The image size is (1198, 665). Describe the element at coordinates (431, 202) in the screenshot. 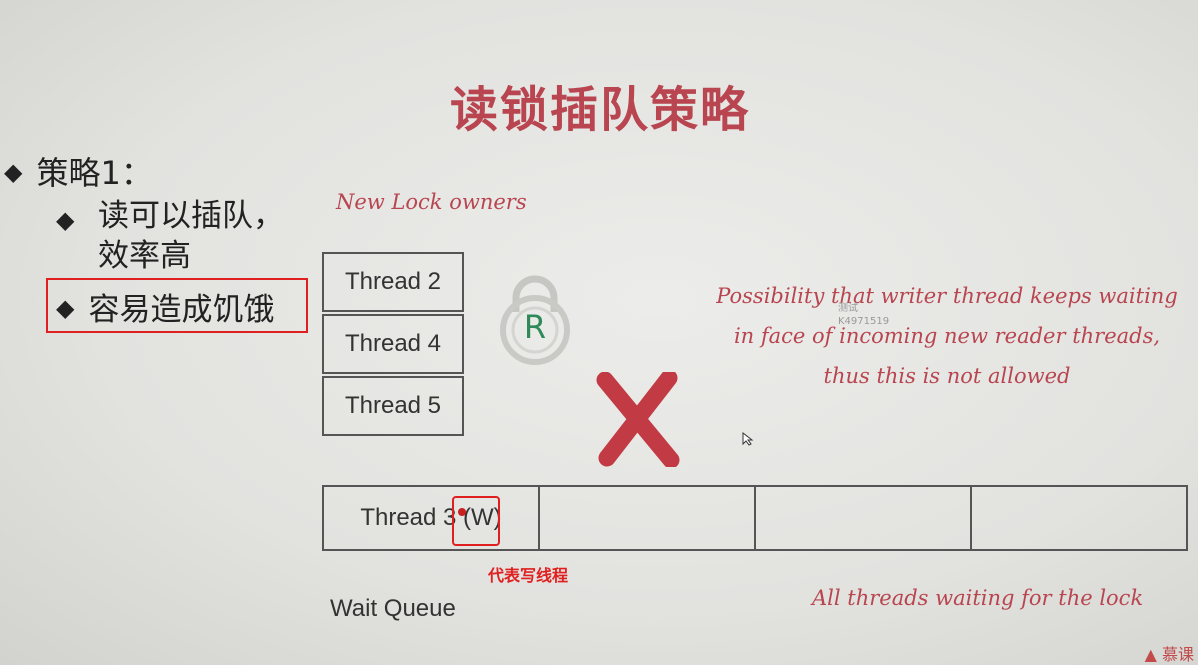

I see `new-lock-owners-label: New Lock owners` at that location.